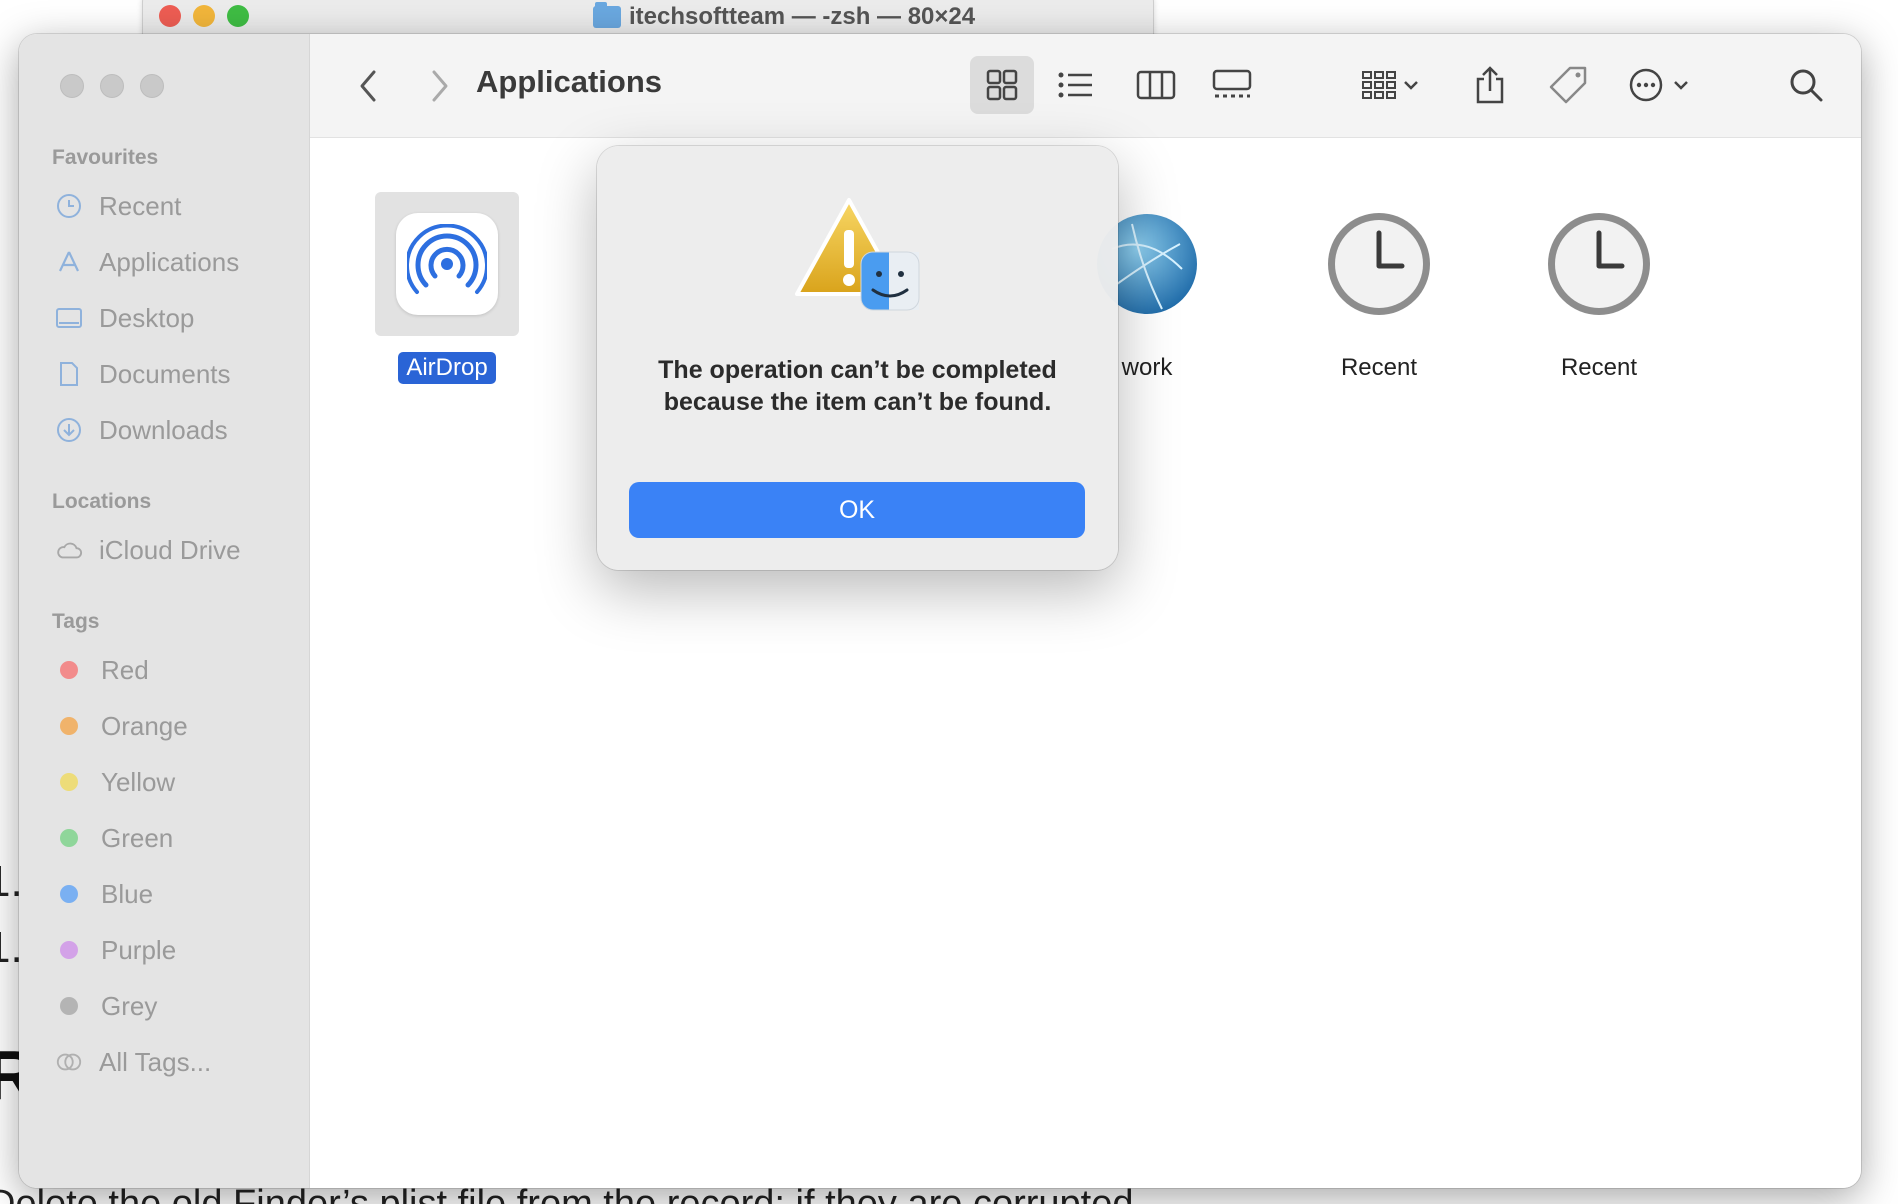 The width and height of the screenshot is (1898, 1204). Describe the element at coordinates (69, 318) in the screenshot. I see `desktop-icon` at that location.